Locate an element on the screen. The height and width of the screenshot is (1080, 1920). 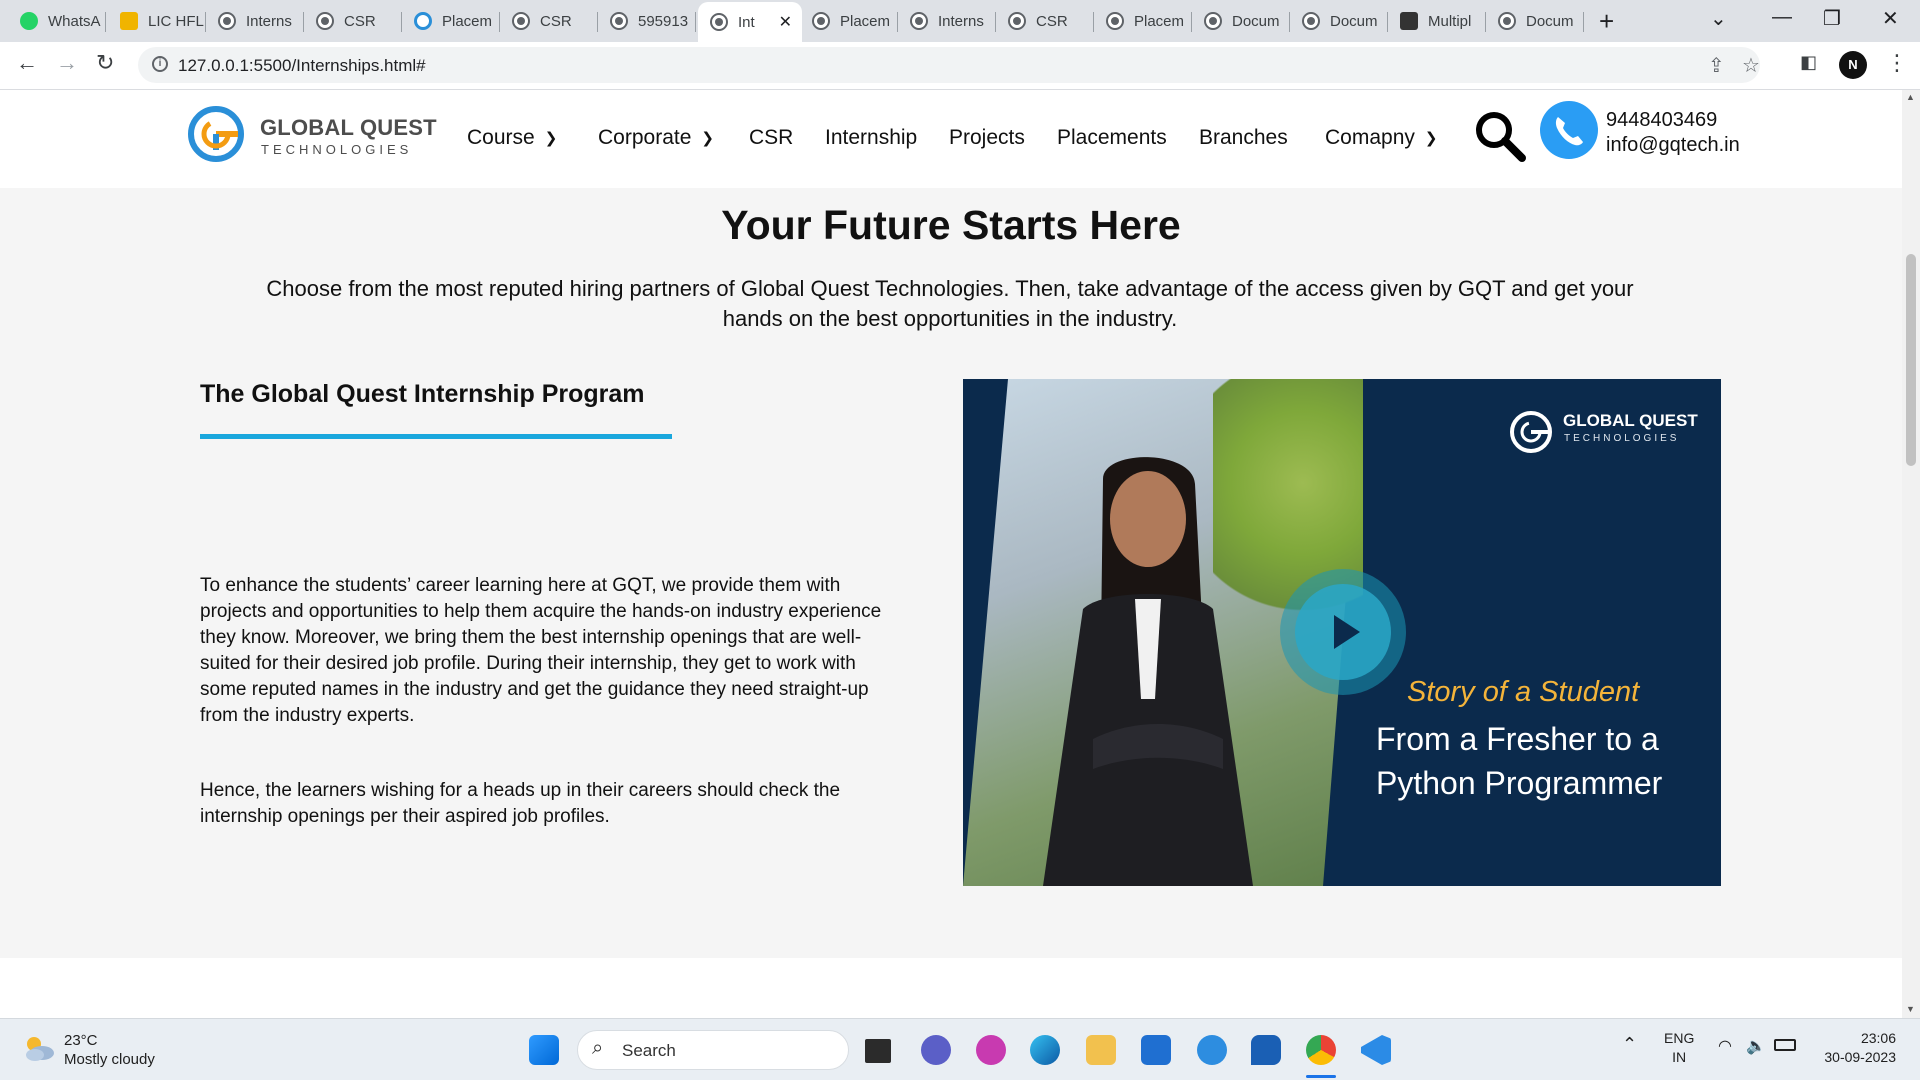
video-caption: From a Fresher to a Python Programmer is located at coordinates (1519, 761).